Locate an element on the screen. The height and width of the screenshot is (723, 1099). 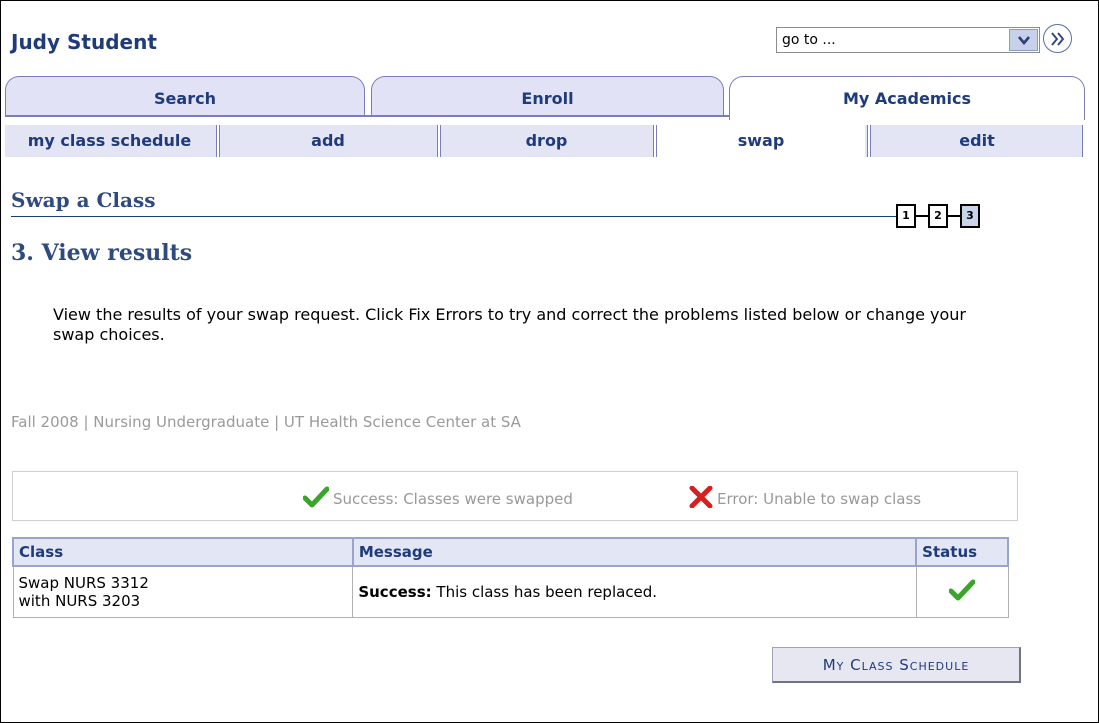
subnav-label: edit is located at coordinates (977, 140).